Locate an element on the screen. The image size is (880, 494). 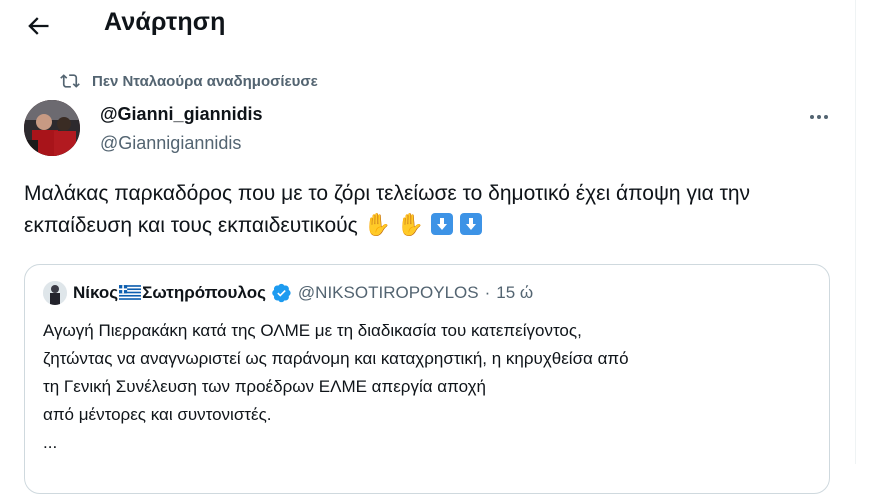
quoted-text-line: από μέντορες και συντονιστές. is located at coordinates (157, 414).